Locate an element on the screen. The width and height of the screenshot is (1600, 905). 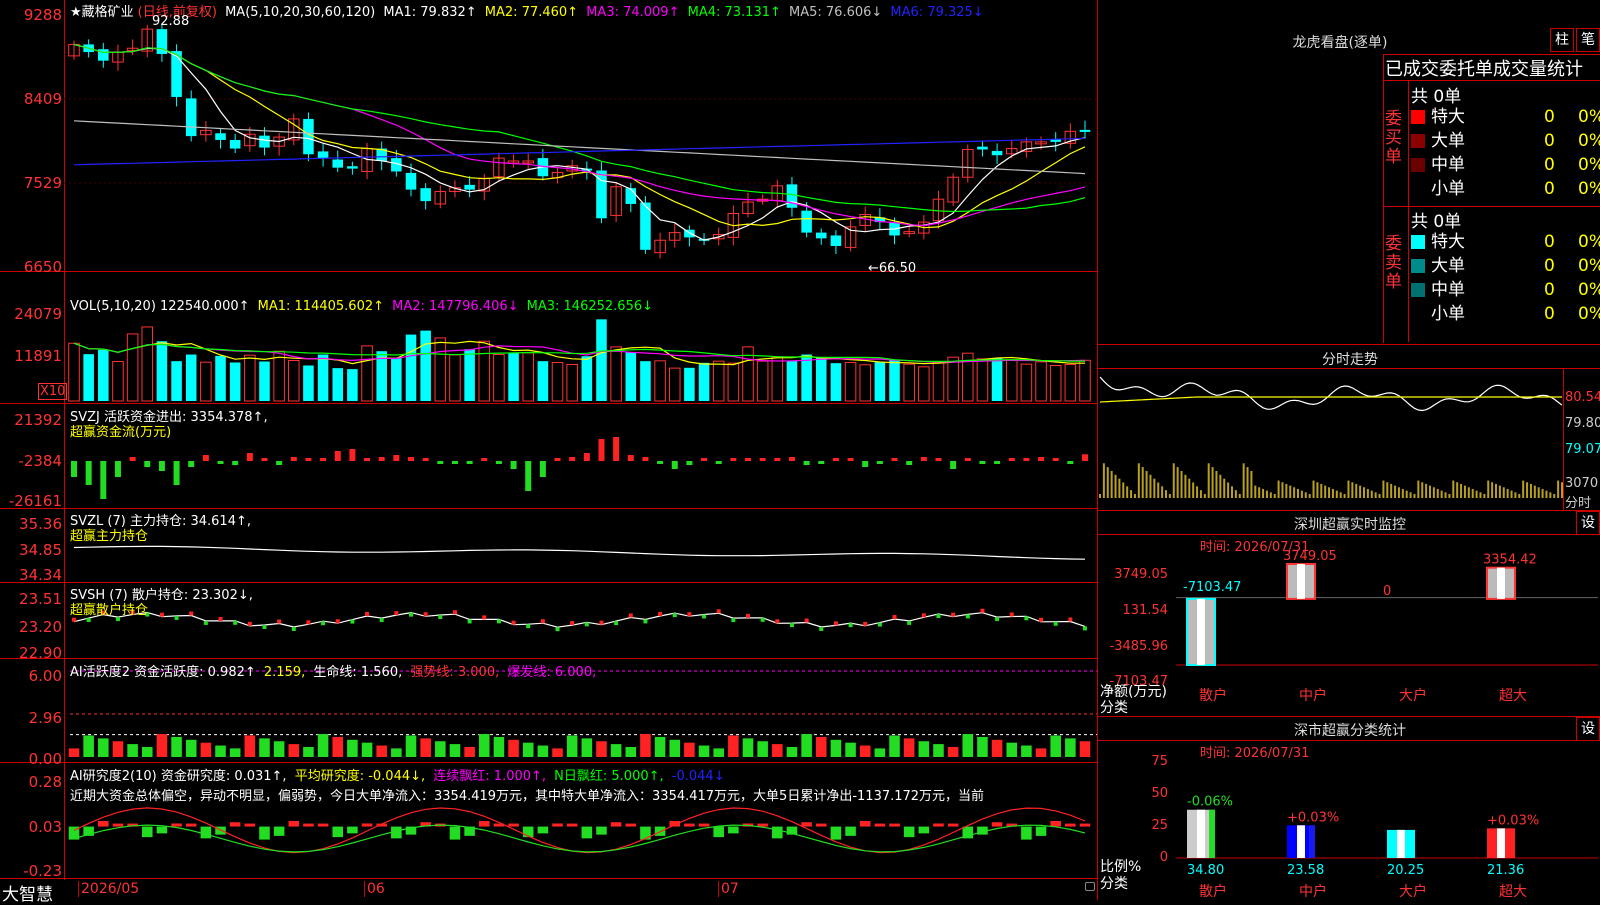
classify-change-label: +0.03% is located at coordinates (1513, 820).